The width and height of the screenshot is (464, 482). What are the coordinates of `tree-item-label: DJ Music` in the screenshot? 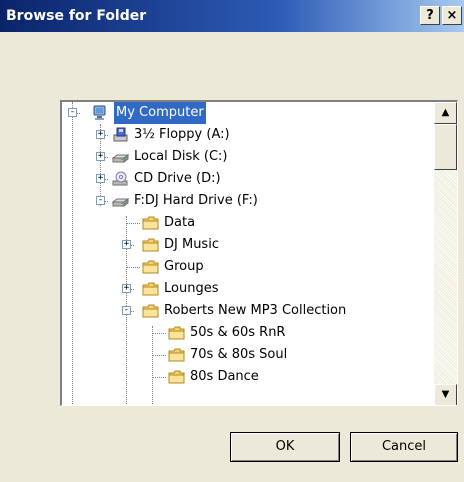 It's located at (191, 244).